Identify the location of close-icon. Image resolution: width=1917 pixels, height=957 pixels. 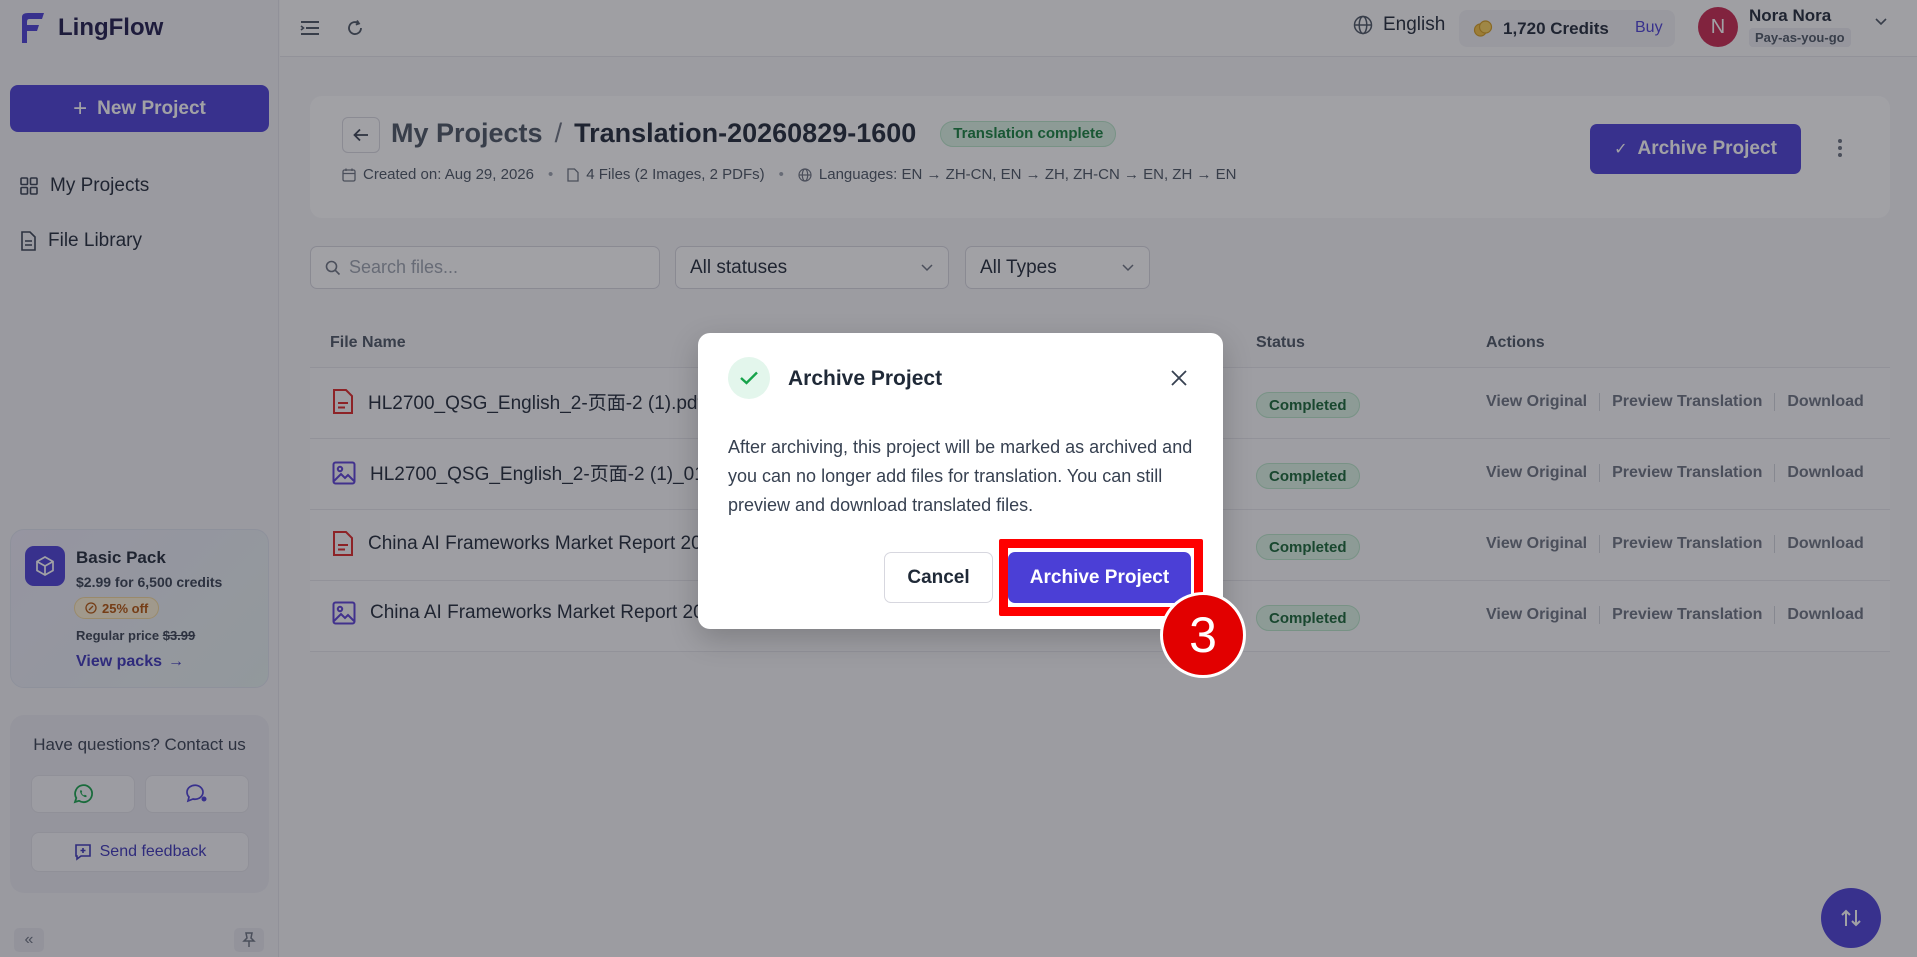
(1179, 378).